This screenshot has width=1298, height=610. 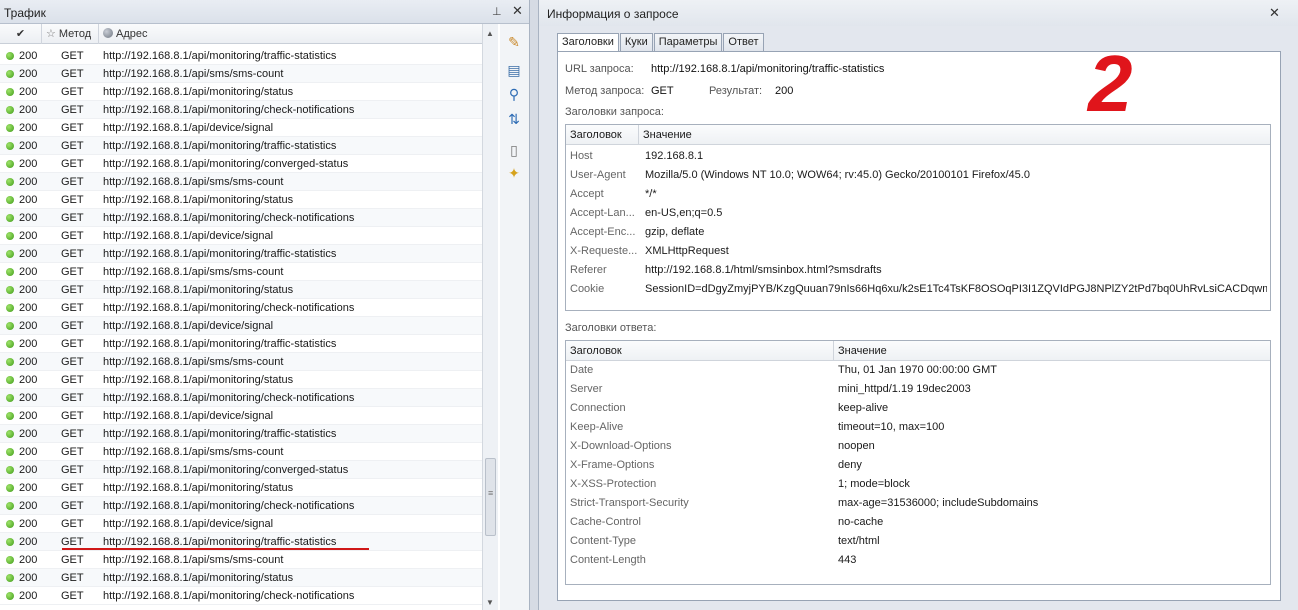 I want to click on response-headers-grid-header: Заголовок Значение, so click(x=918, y=351).